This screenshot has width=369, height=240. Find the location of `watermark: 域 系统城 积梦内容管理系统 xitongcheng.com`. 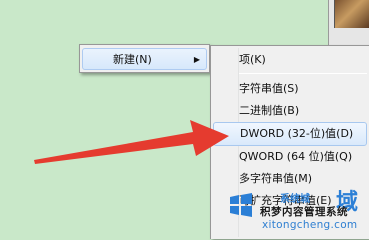

watermark: 域 系统城 积梦内容管理系统 xitongcheng.com is located at coordinates (296, 211).